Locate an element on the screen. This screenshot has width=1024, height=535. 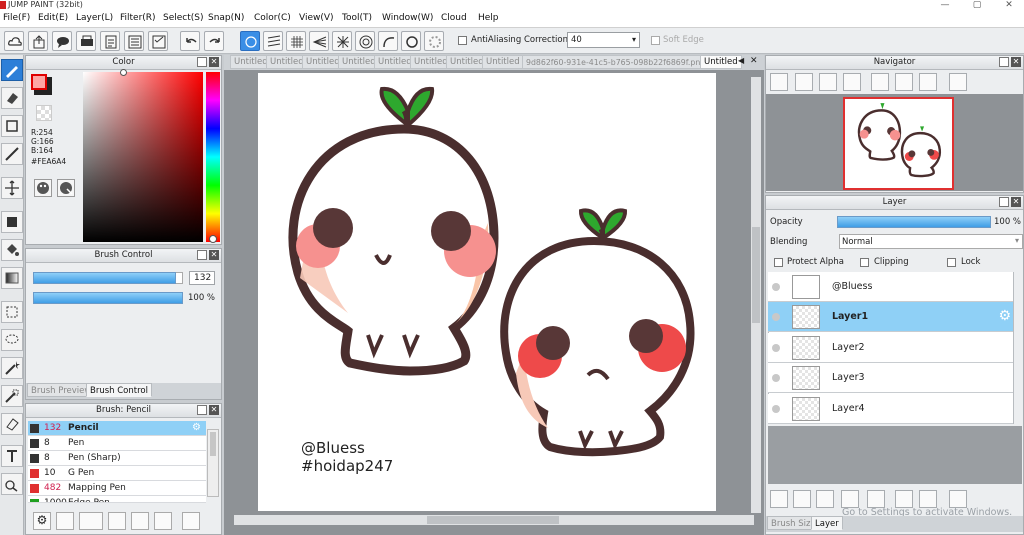
brush-opacity-slider is located at coordinates (108, 298).